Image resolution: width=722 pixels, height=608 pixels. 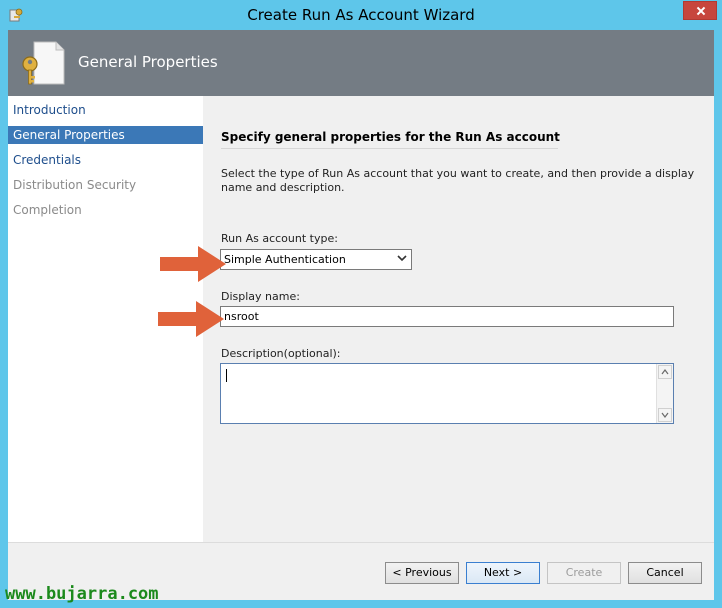 What do you see at coordinates (447, 393) in the screenshot?
I see `description-textarea` at bounding box center [447, 393].